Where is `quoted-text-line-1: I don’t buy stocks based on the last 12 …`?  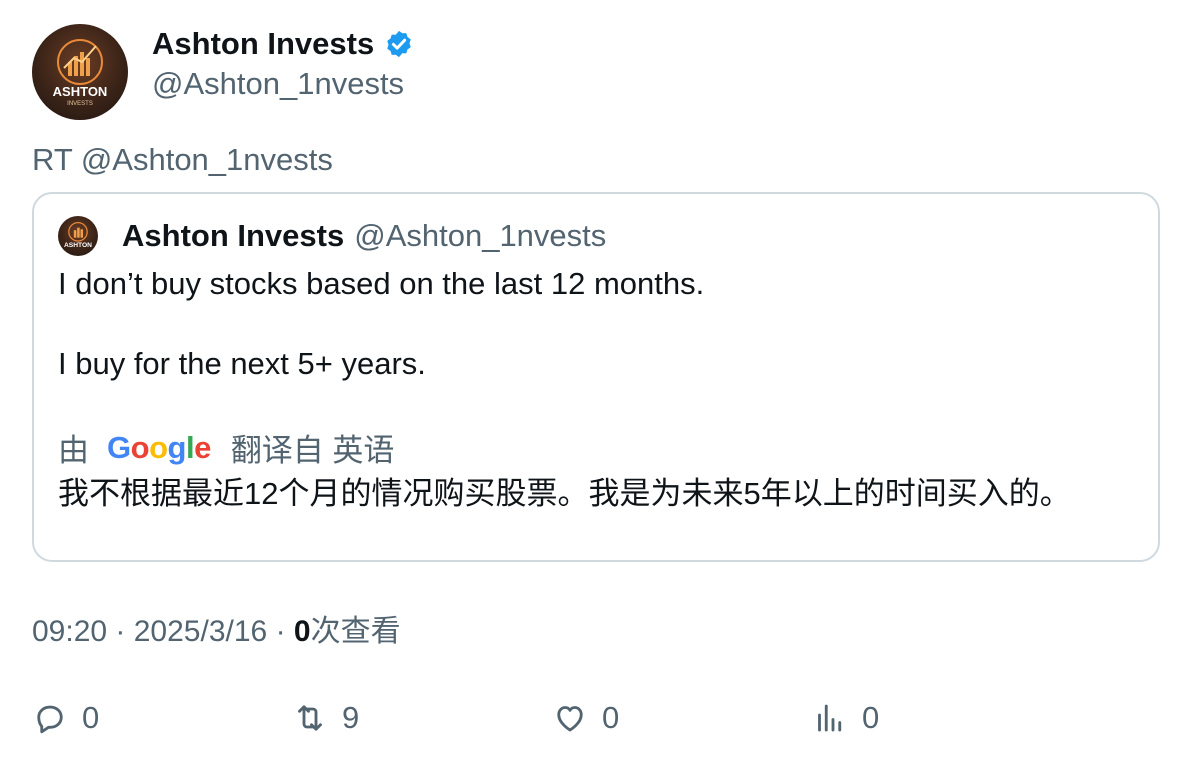 quoted-text-line-1: I don’t buy stocks based on the last 12 … is located at coordinates (381, 283).